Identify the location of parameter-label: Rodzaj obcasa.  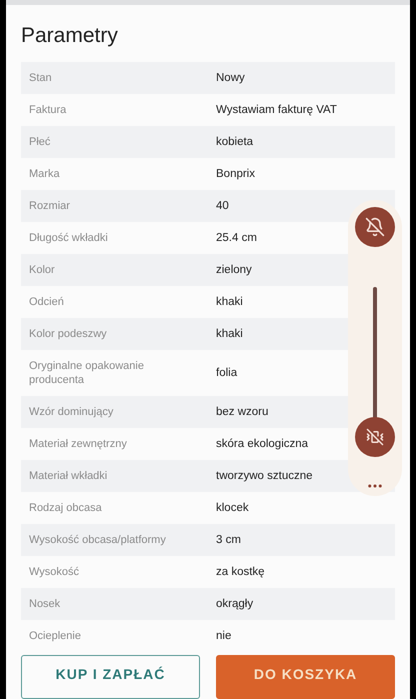
(66, 508).